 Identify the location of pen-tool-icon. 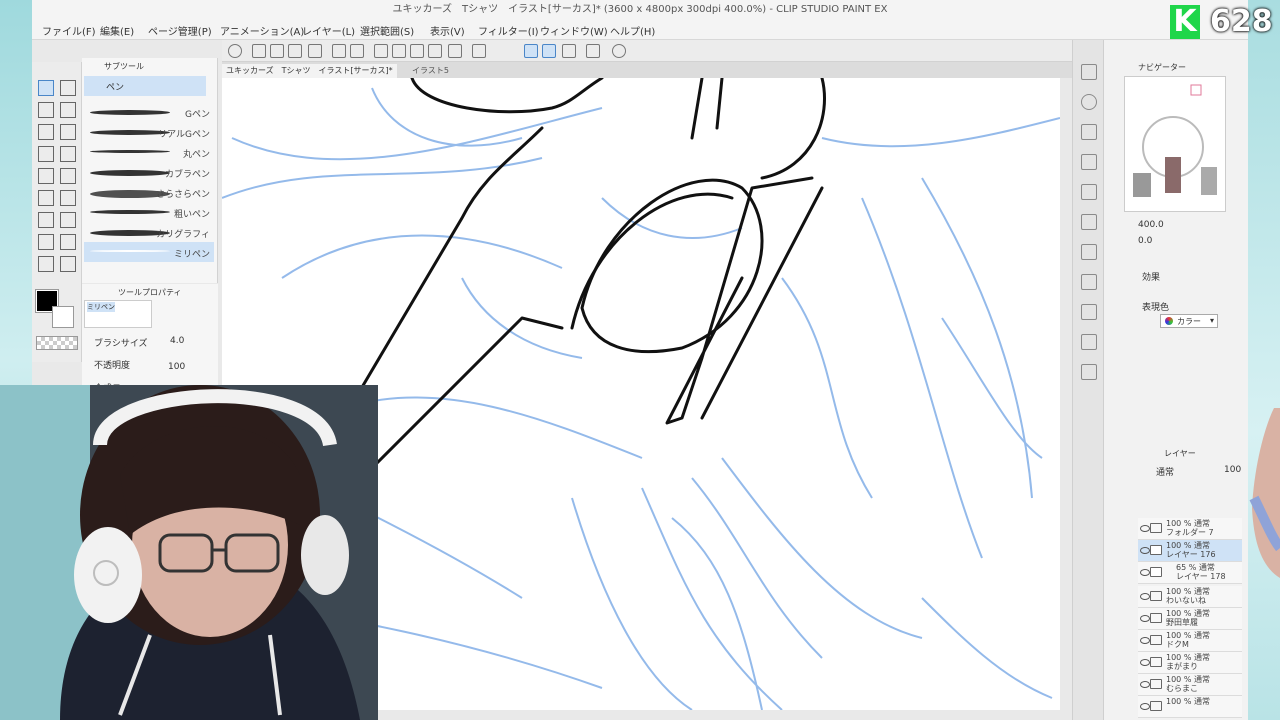
(46, 88).